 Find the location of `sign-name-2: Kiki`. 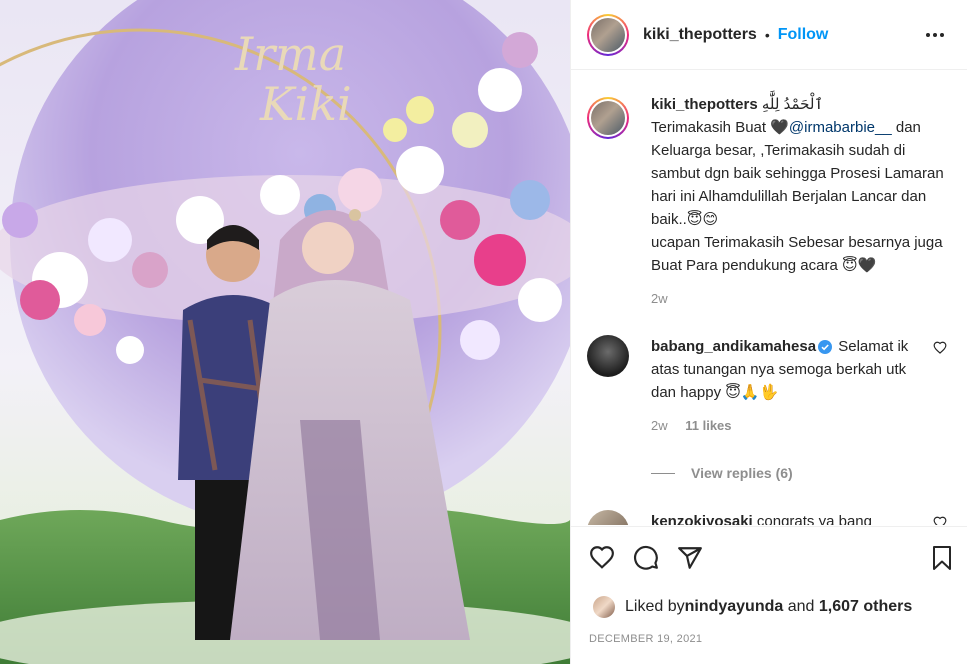

sign-name-2: Kiki is located at coordinates (305, 104).